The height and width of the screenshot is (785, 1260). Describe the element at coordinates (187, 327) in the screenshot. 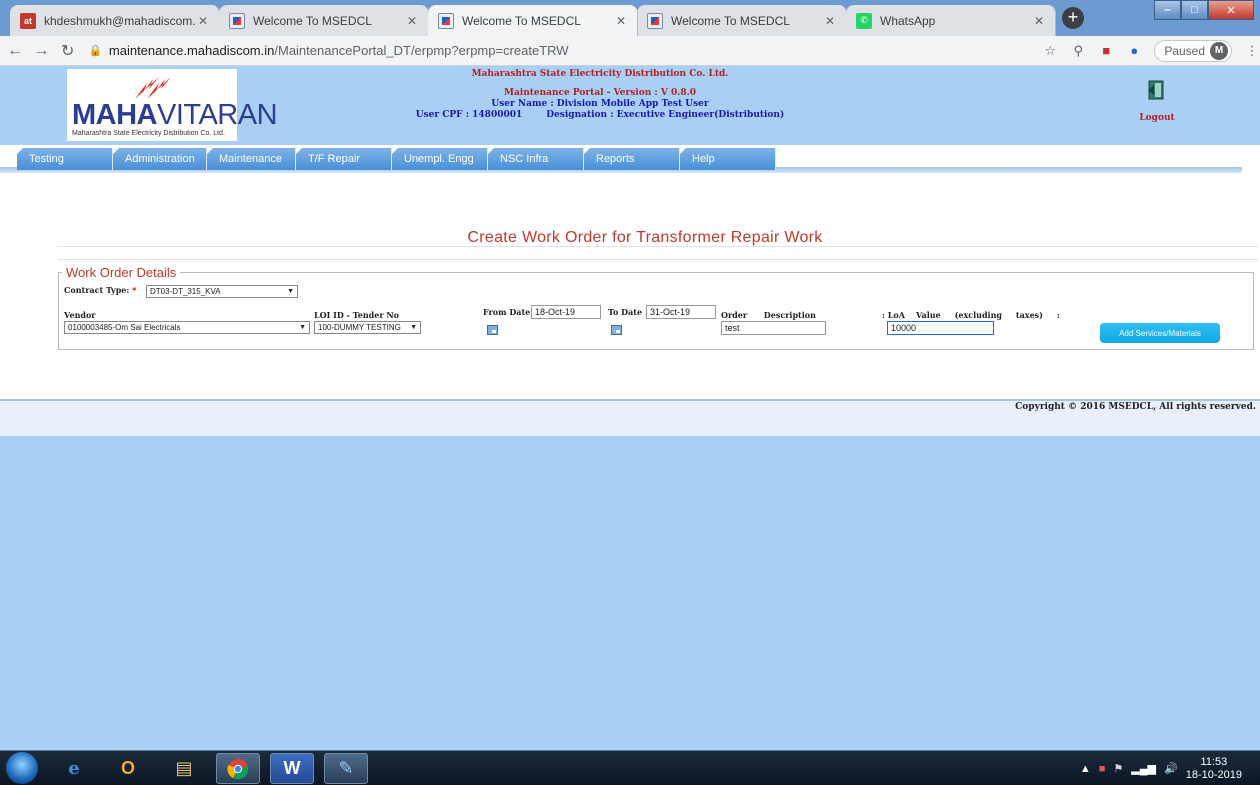

I see `vendor-select: 0100003485-Om Sai Electricals ▼` at that location.